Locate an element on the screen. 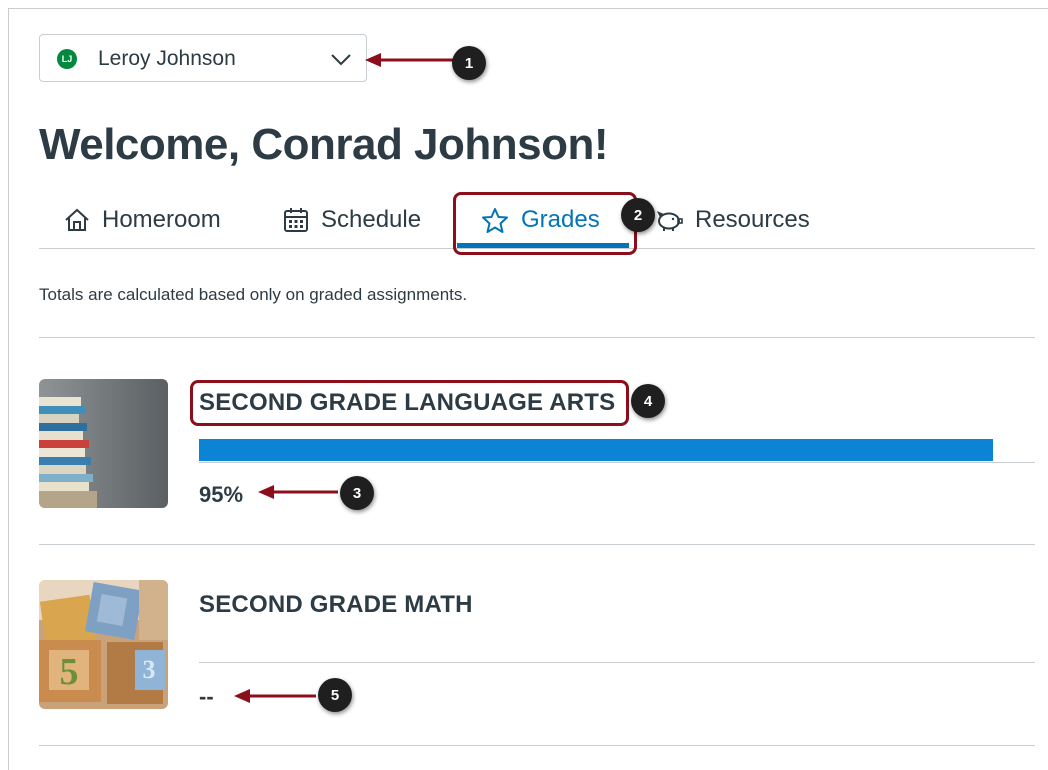 The width and height of the screenshot is (1048, 770). course-image-math: 5 3 is located at coordinates (103, 644).